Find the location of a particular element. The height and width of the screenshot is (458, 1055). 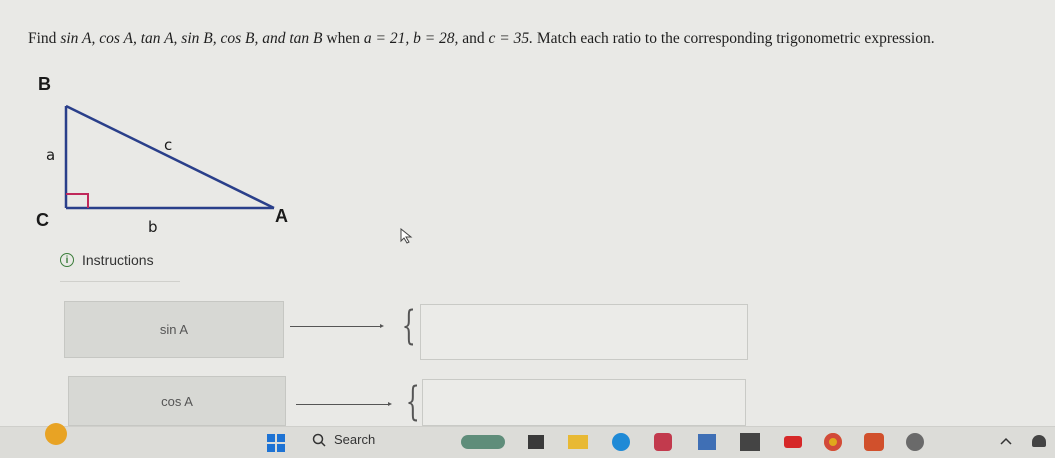

terminal-icon is located at coordinates (536, 442).